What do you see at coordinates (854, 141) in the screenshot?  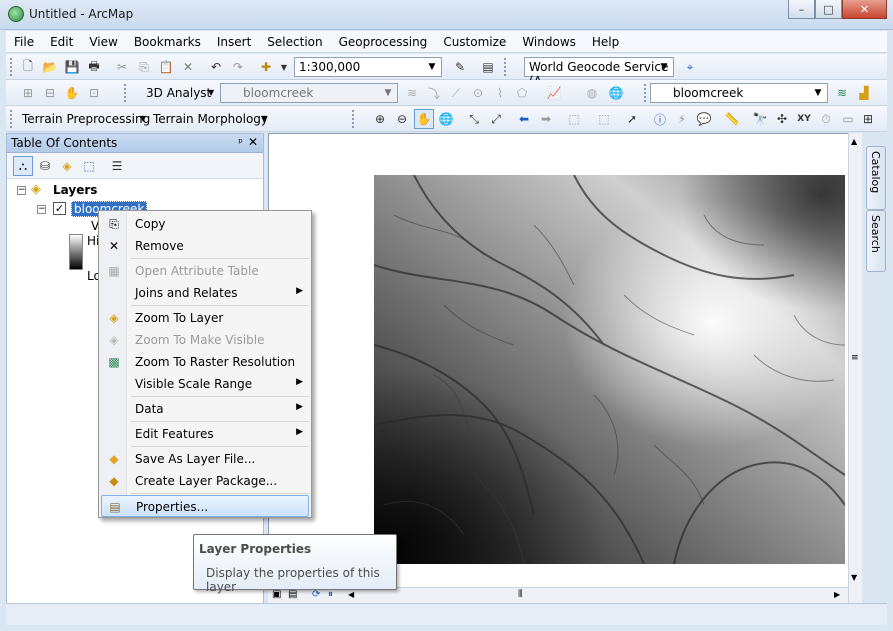 I see `scroll-up-icon: ▲` at bounding box center [854, 141].